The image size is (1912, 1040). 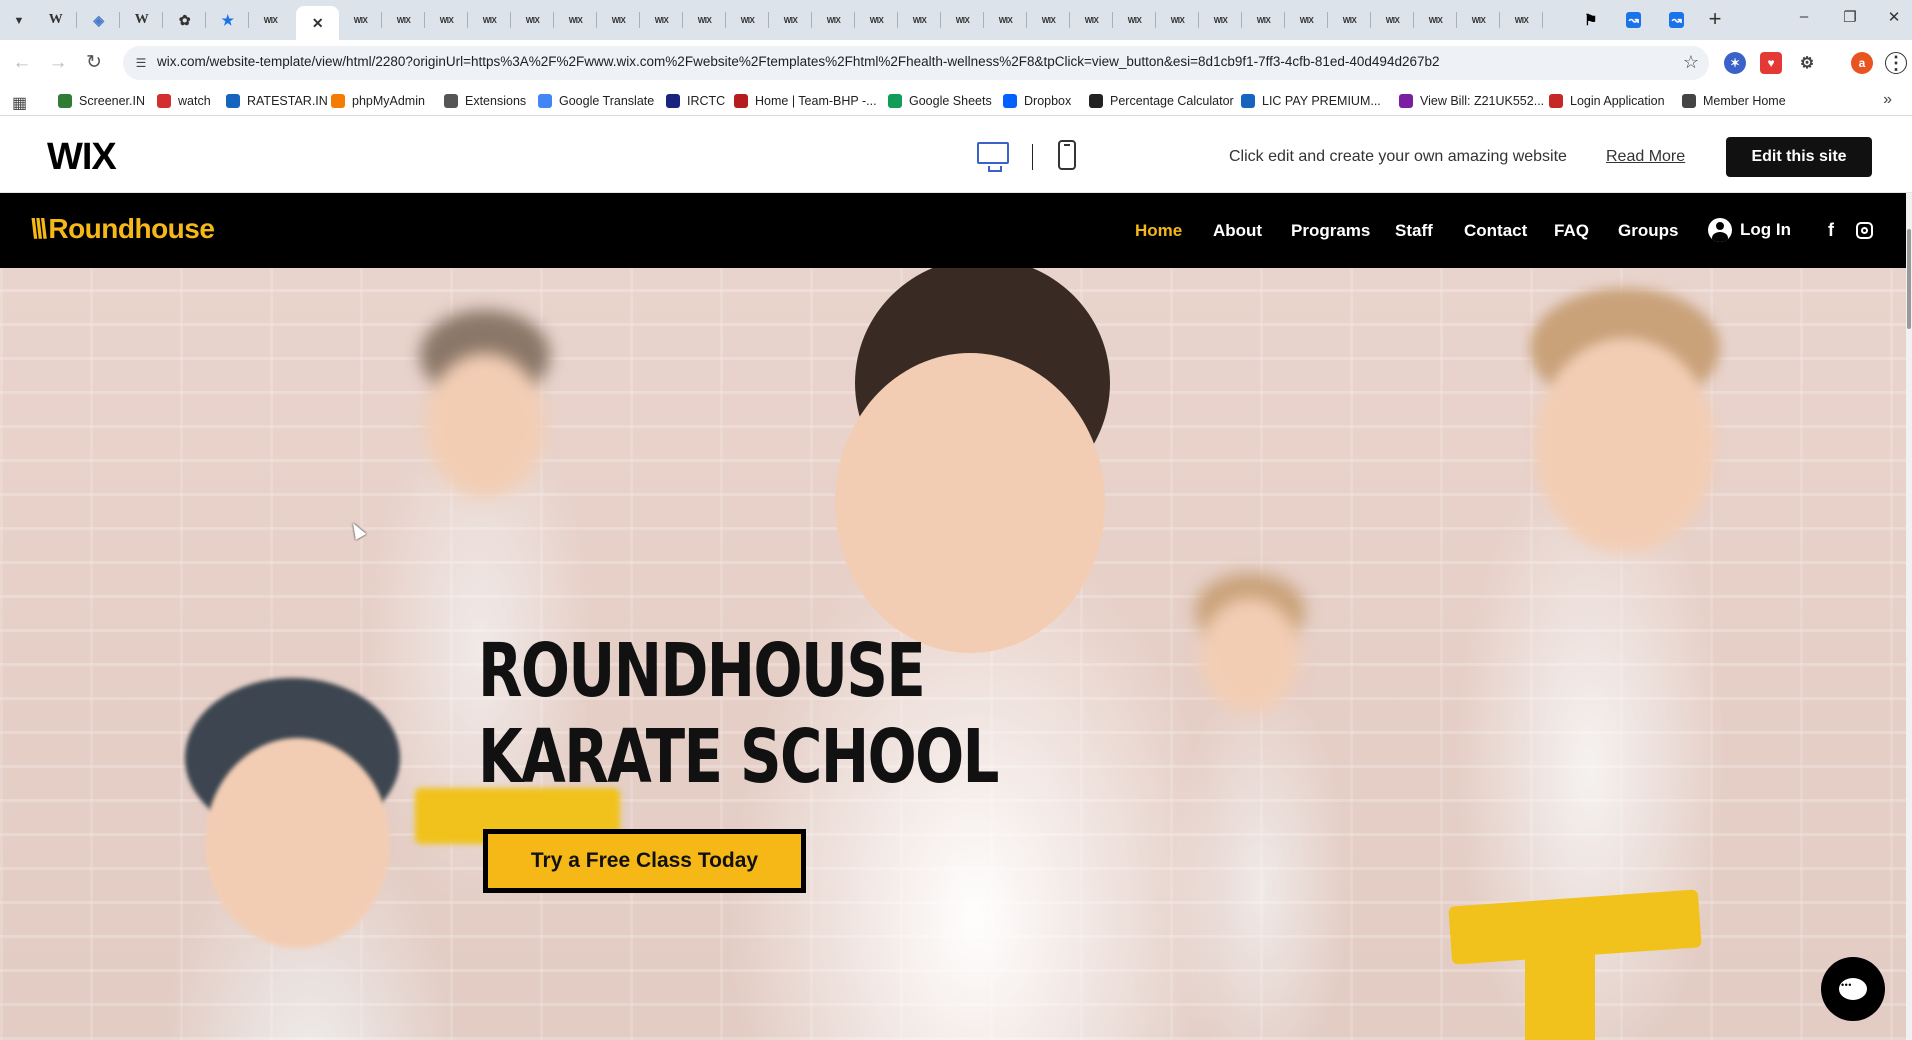 What do you see at coordinates (1330, 231) in the screenshot?
I see `nav-item-programs: Programs` at bounding box center [1330, 231].